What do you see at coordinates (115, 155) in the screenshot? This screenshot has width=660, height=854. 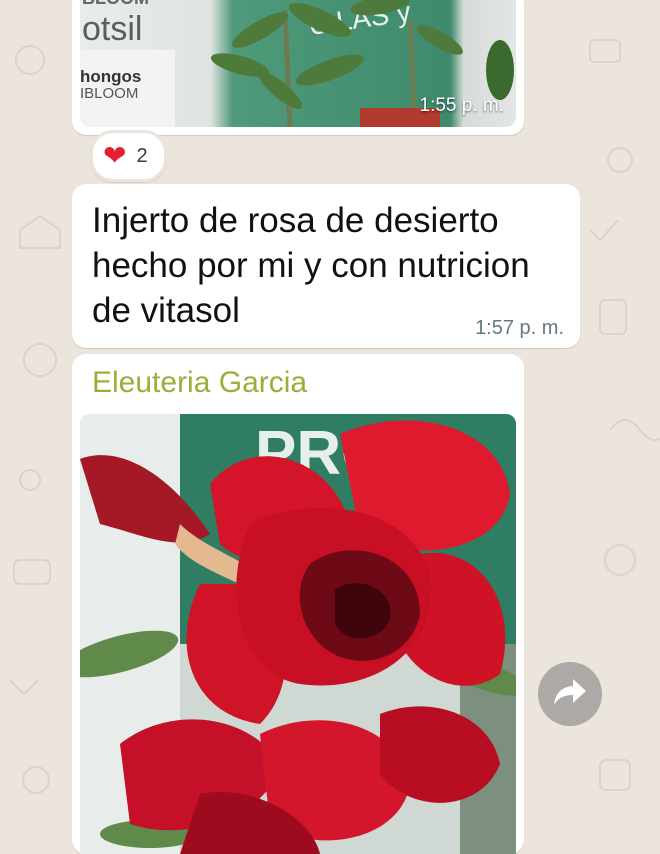 I see `heart-icon: ❤` at bounding box center [115, 155].